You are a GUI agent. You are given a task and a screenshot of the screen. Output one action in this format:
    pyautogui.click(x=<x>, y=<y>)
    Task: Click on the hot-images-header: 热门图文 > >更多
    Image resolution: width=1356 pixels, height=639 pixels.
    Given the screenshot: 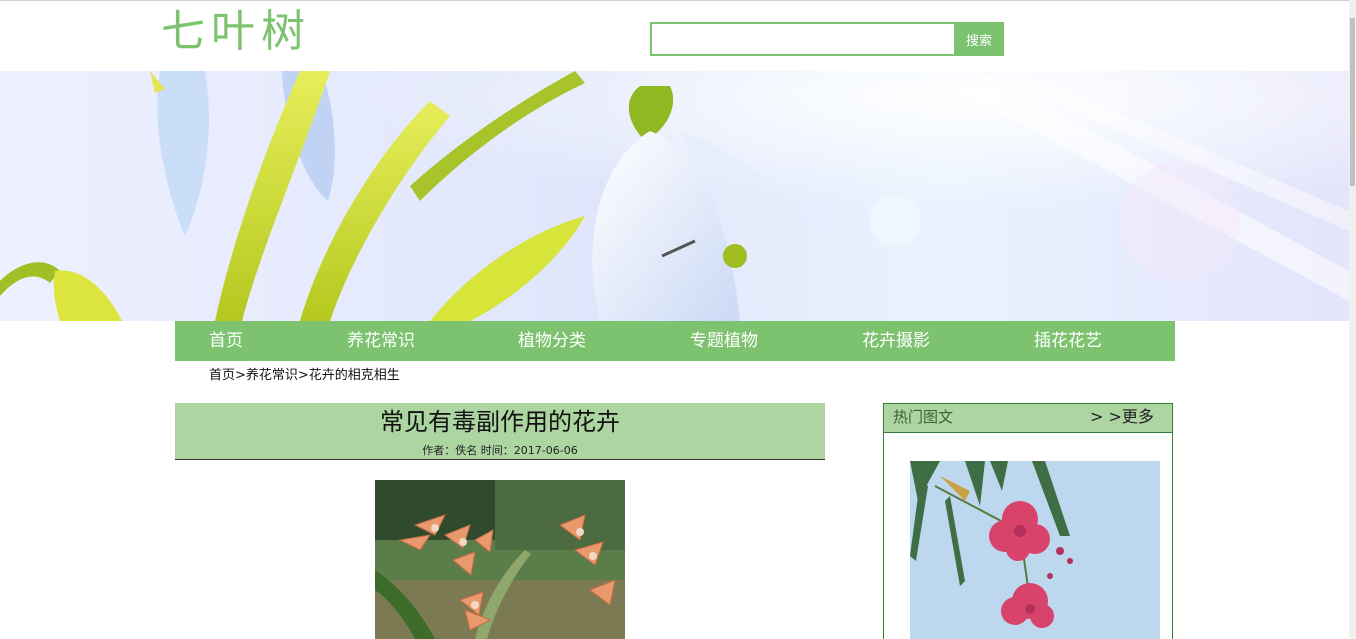 What is the action you would take?
    pyautogui.click(x=1028, y=418)
    